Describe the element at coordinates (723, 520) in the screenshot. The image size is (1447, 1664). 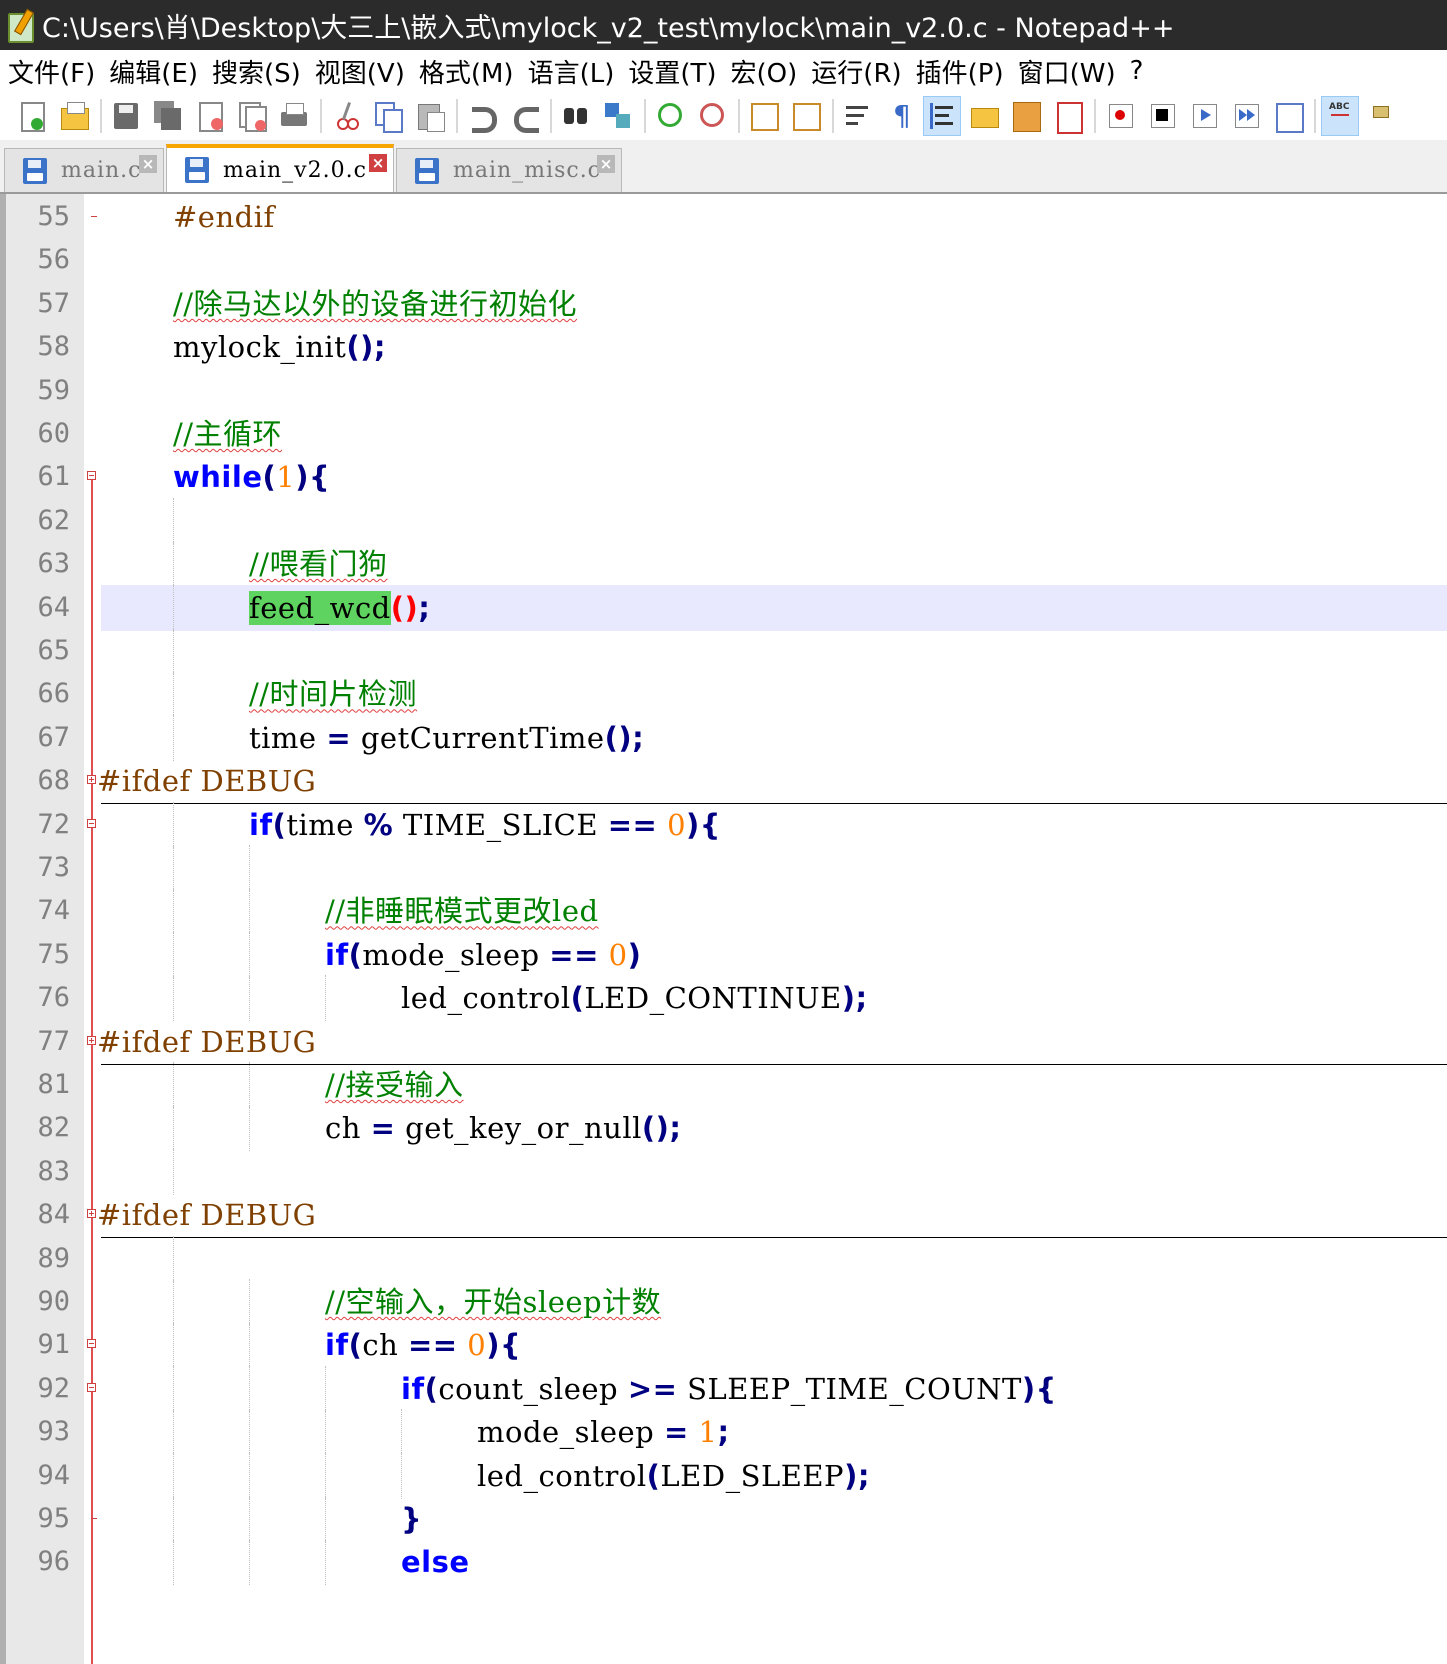
I see `code-line: 62` at that location.